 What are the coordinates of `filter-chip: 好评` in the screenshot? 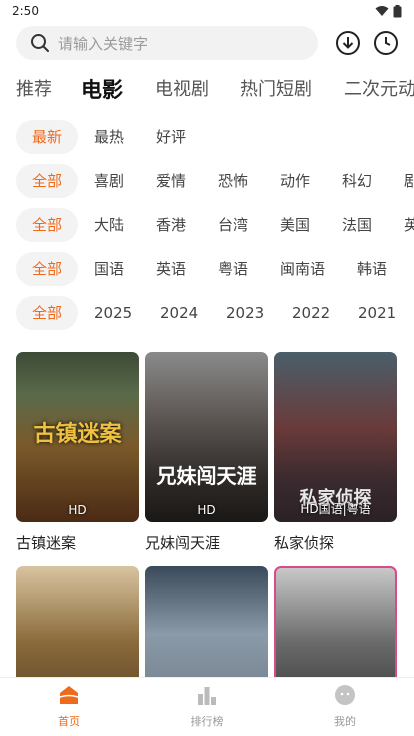 It's located at (171, 137).